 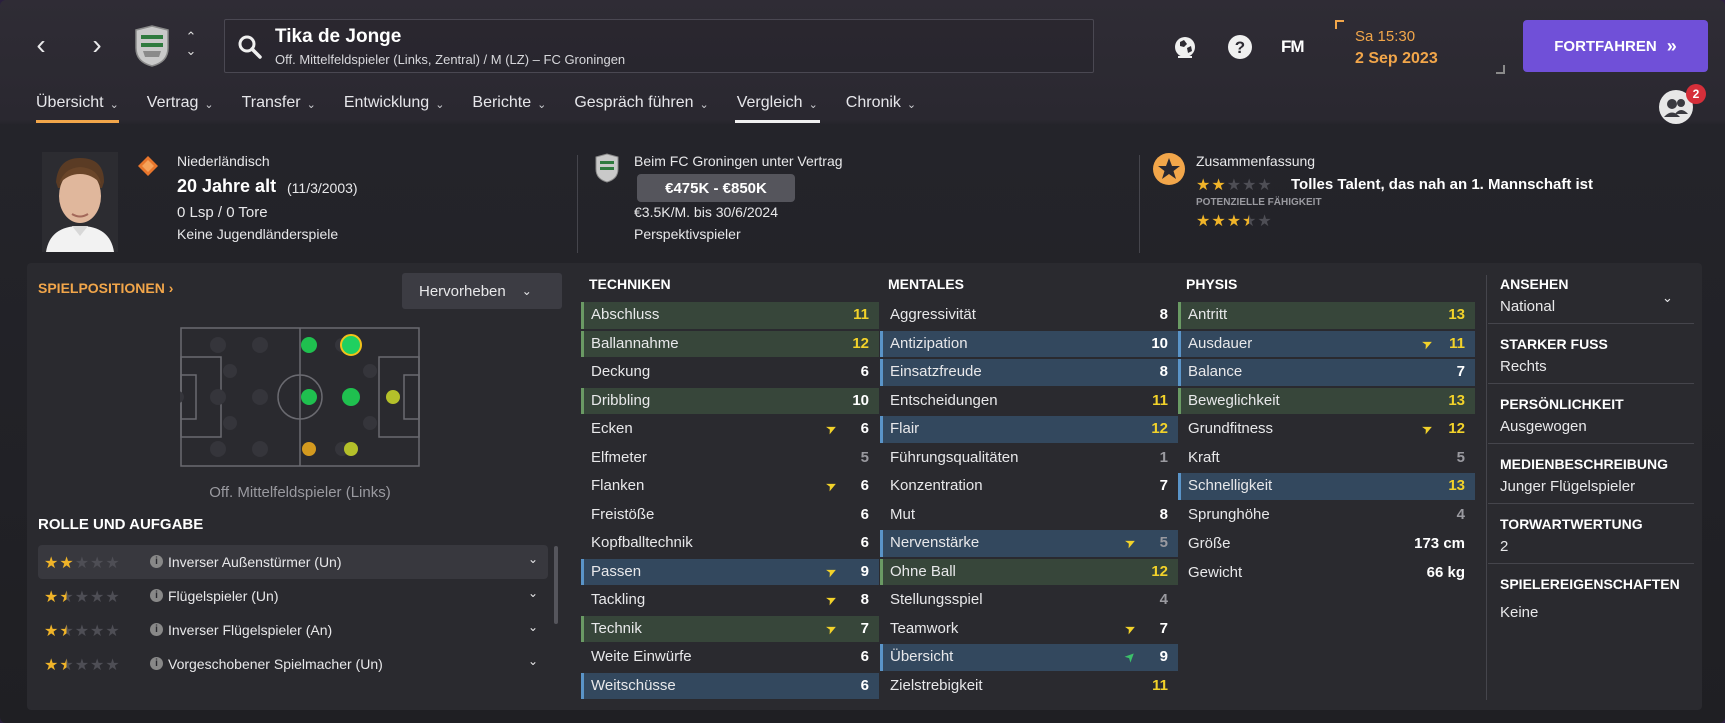 I want to click on search-icon, so click(x=250, y=47).